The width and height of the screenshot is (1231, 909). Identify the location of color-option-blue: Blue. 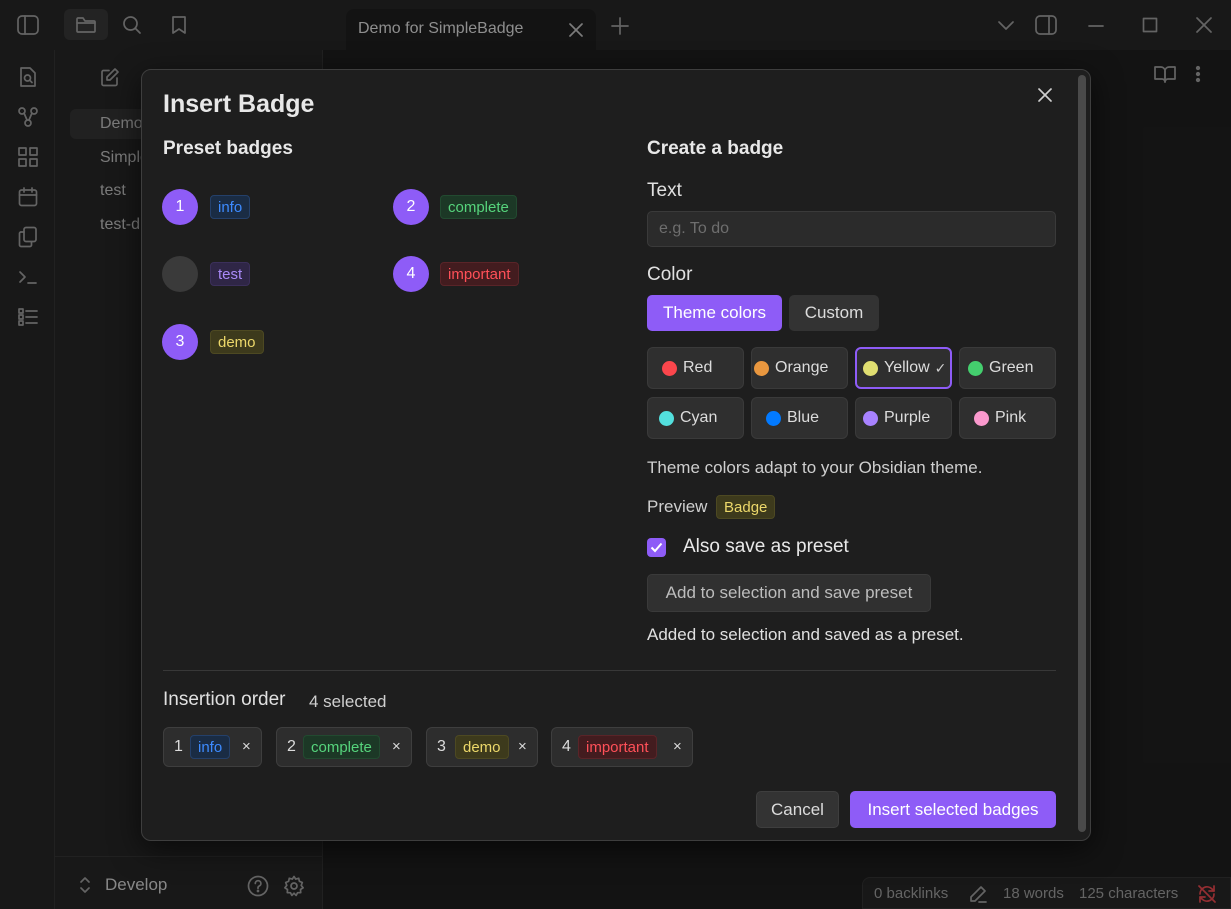
(799, 418).